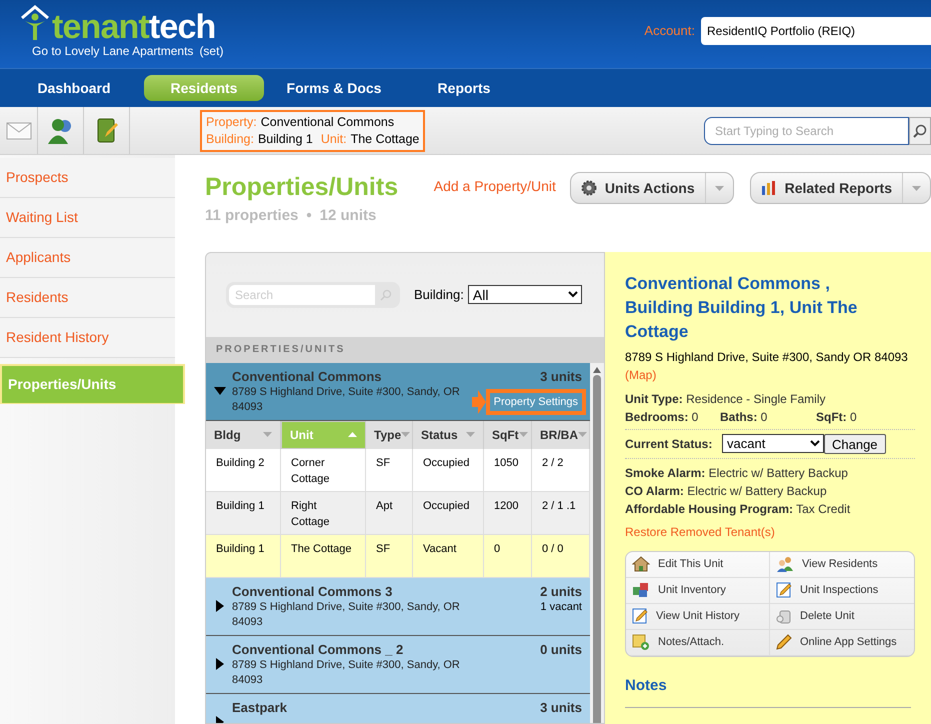 This screenshot has width=931, height=724. What do you see at coordinates (230, 139) in the screenshot?
I see `building-label: Building:` at bounding box center [230, 139].